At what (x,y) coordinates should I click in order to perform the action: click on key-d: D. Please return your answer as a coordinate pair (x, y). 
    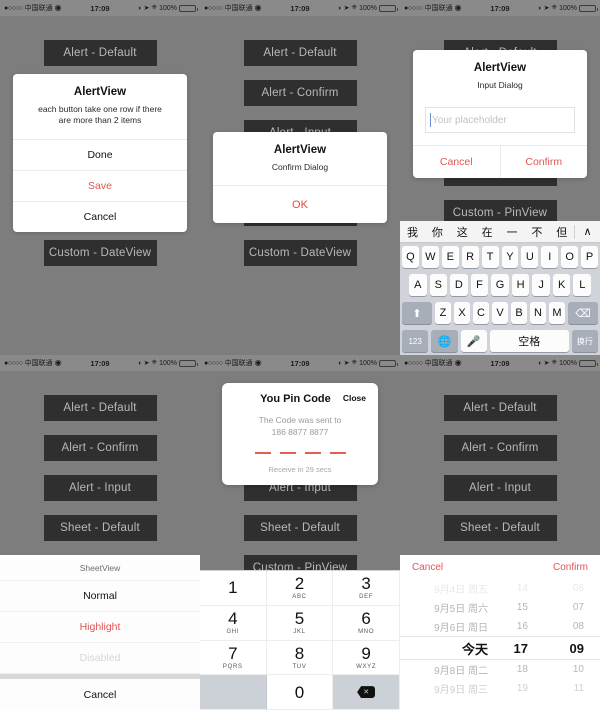
    Looking at the image, I should click on (459, 285).